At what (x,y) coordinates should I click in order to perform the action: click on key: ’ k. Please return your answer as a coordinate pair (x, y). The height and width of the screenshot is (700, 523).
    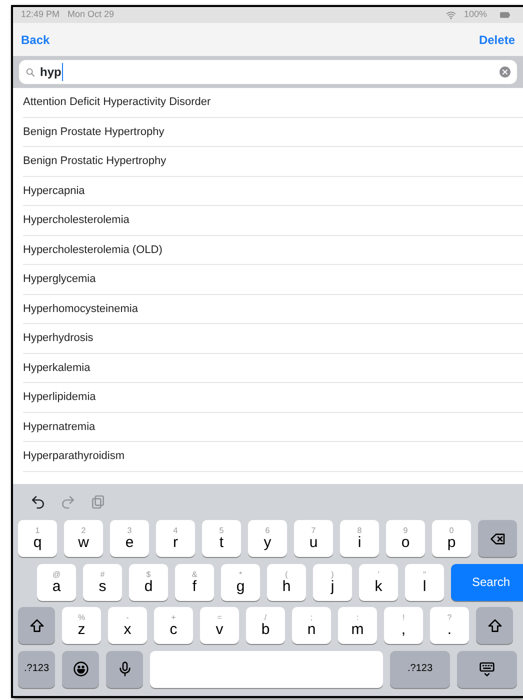
    Looking at the image, I should click on (378, 582).